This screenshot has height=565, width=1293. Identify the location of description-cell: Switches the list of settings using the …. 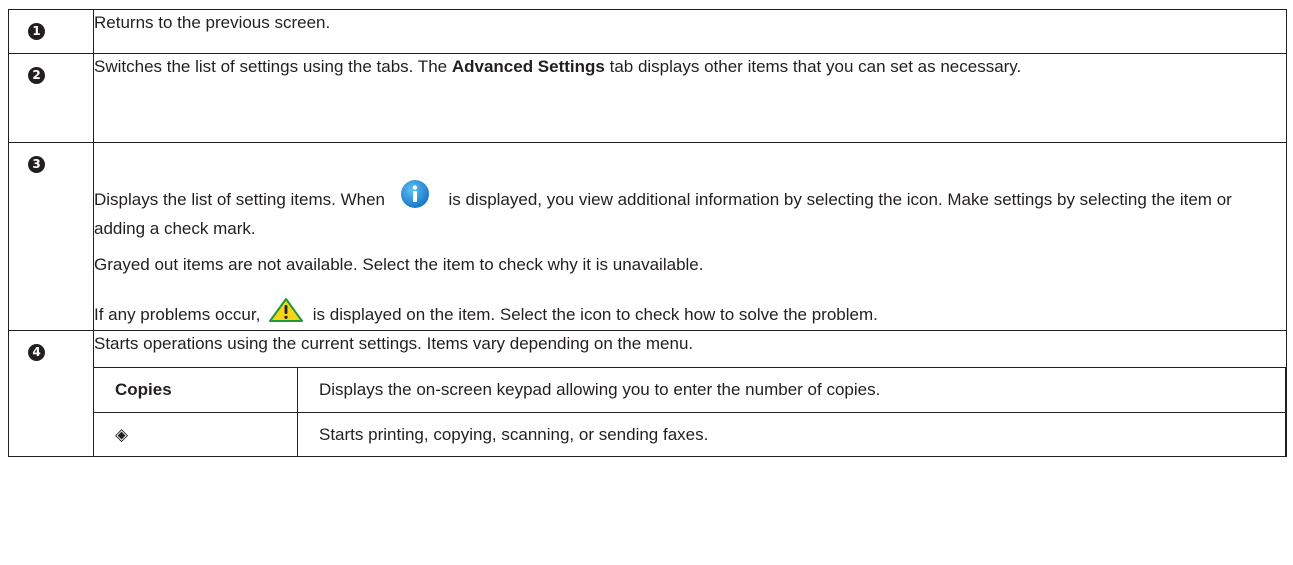
(690, 98).